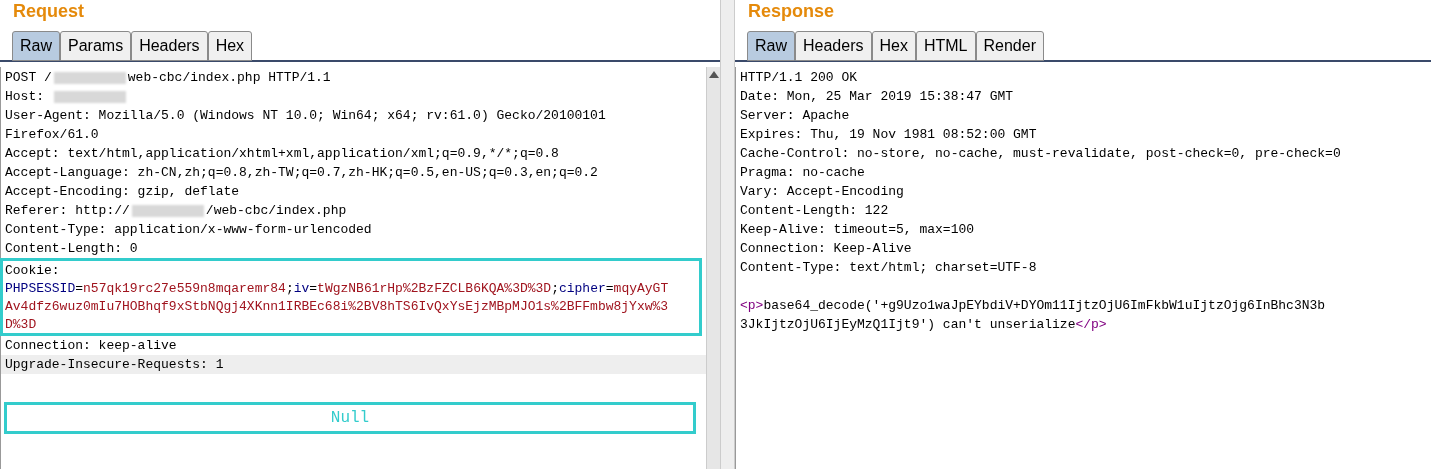 This screenshot has width=1431, height=469. Describe the element at coordinates (1009, 46) in the screenshot. I see `tab: Render` at that location.